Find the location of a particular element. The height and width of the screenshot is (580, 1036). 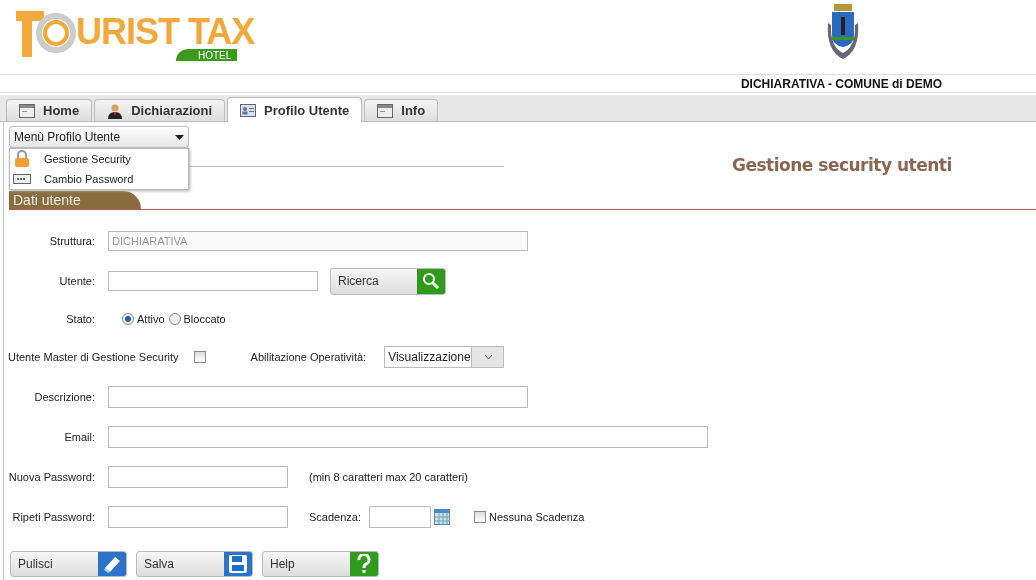

lock-icon is located at coordinates (22, 159).